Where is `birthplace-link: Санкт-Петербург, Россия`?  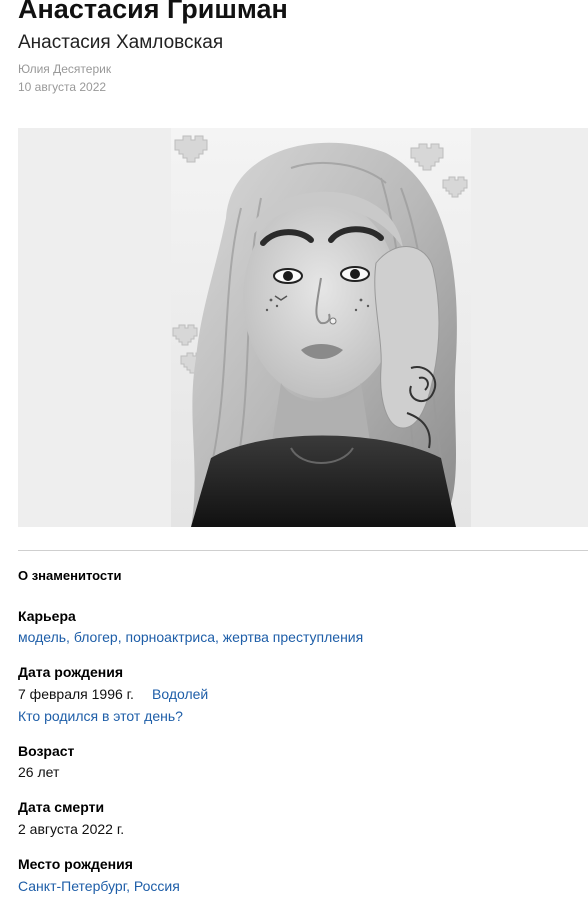
birthplace-link: Санкт-Петербург, Россия is located at coordinates (99, 886).